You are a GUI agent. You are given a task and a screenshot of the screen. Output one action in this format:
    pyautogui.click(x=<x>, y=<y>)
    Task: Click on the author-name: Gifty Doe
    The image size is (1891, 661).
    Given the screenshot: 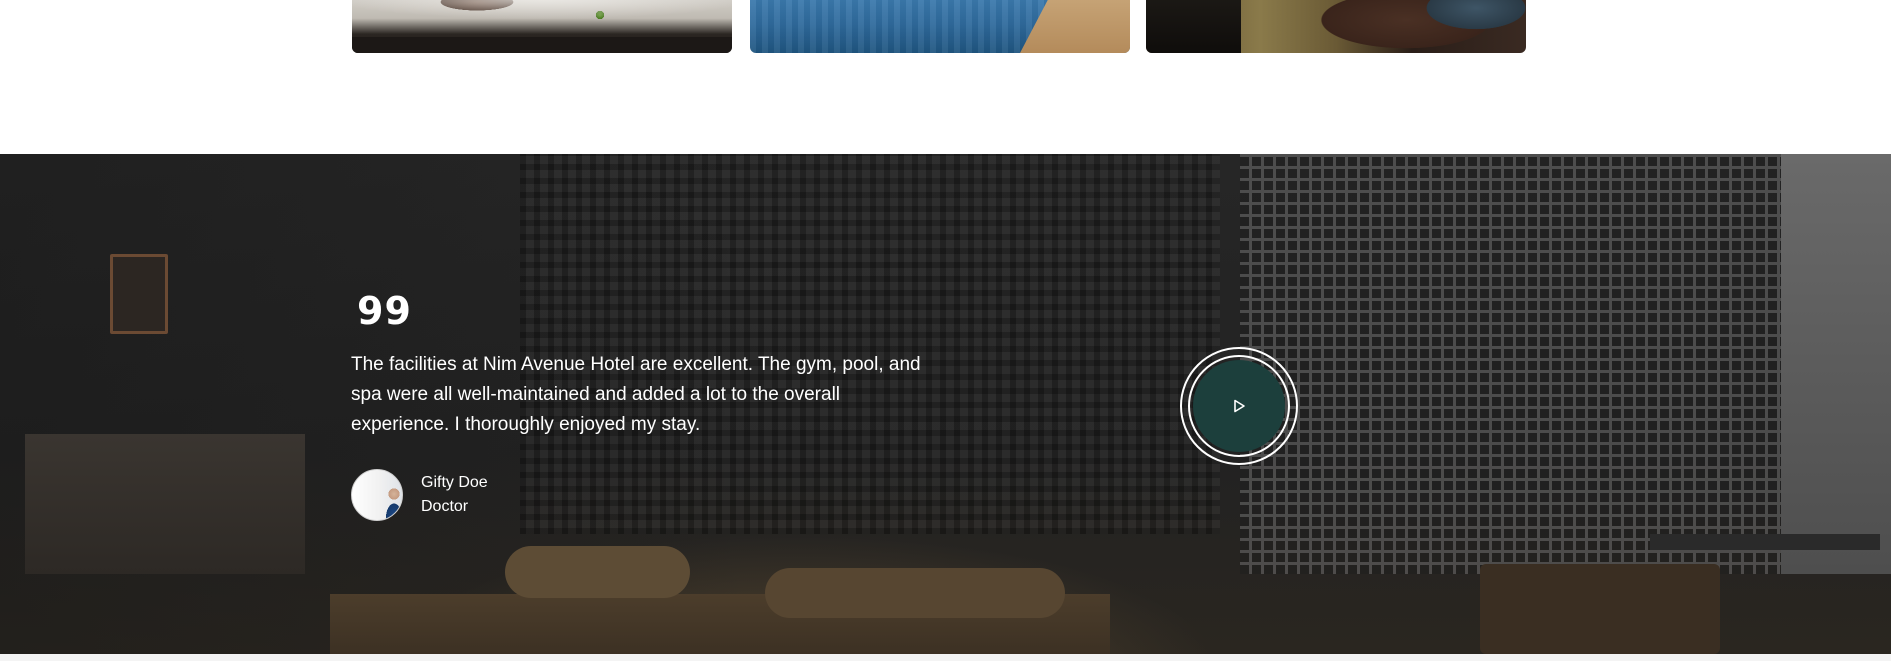 What is the action you would take?
    pyautogui.click(x=454, y=482)
    